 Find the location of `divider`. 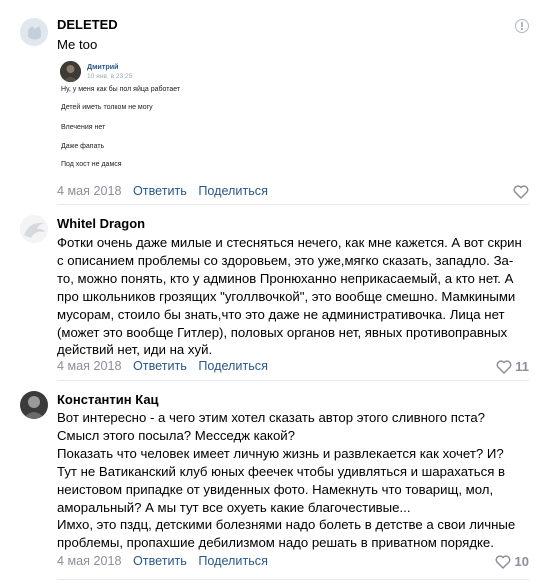

divider is located at coordinates (293, 579).